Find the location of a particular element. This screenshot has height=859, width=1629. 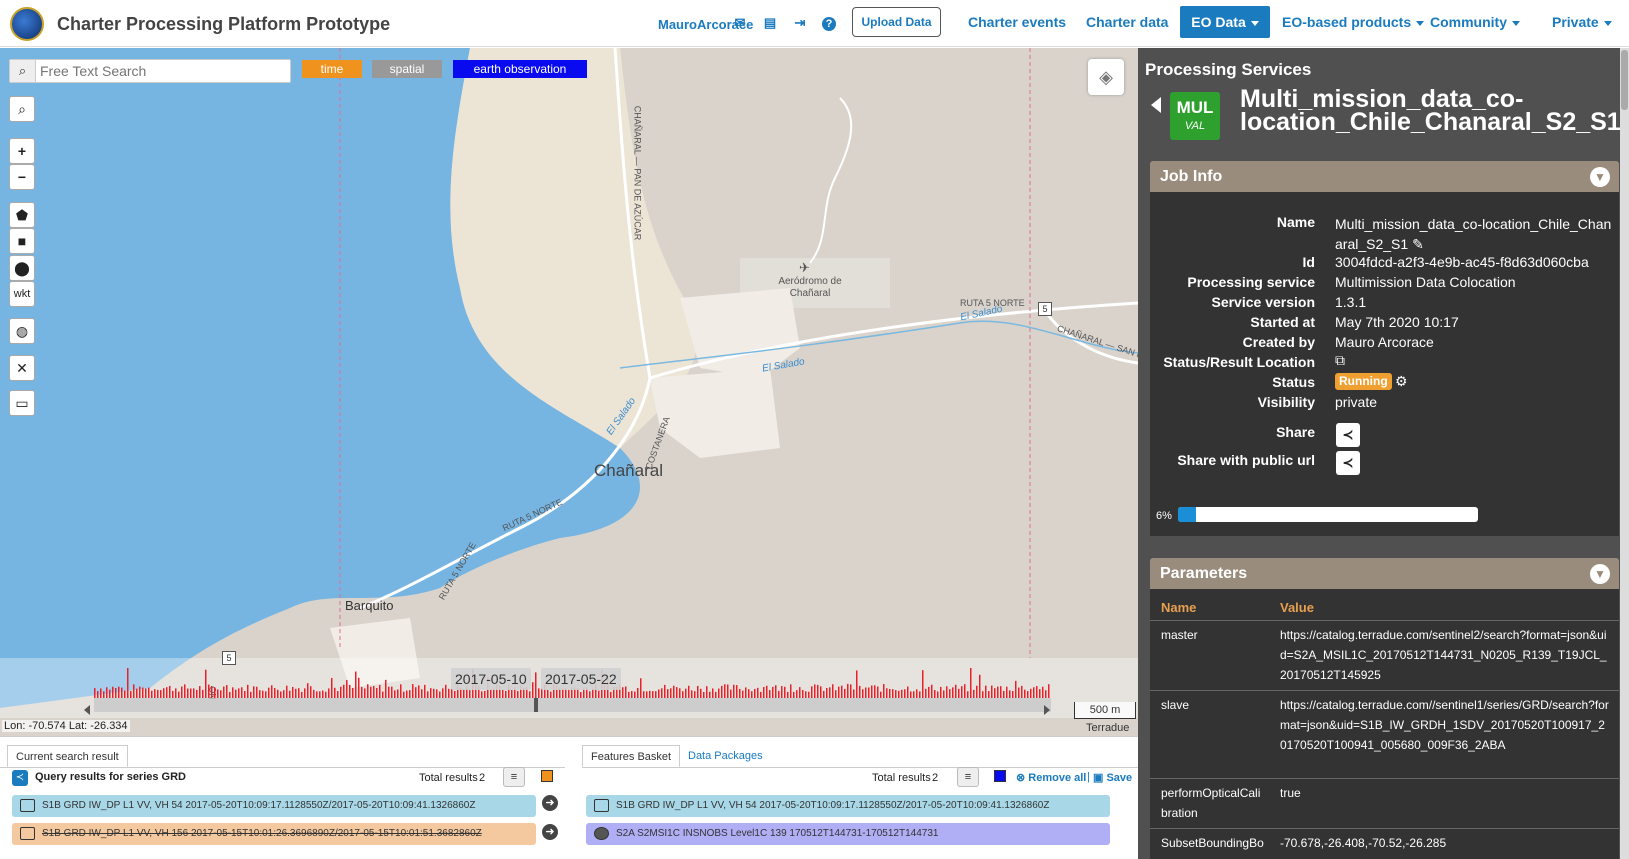

field-label: Processing service is located at coordinates (1251, 282).